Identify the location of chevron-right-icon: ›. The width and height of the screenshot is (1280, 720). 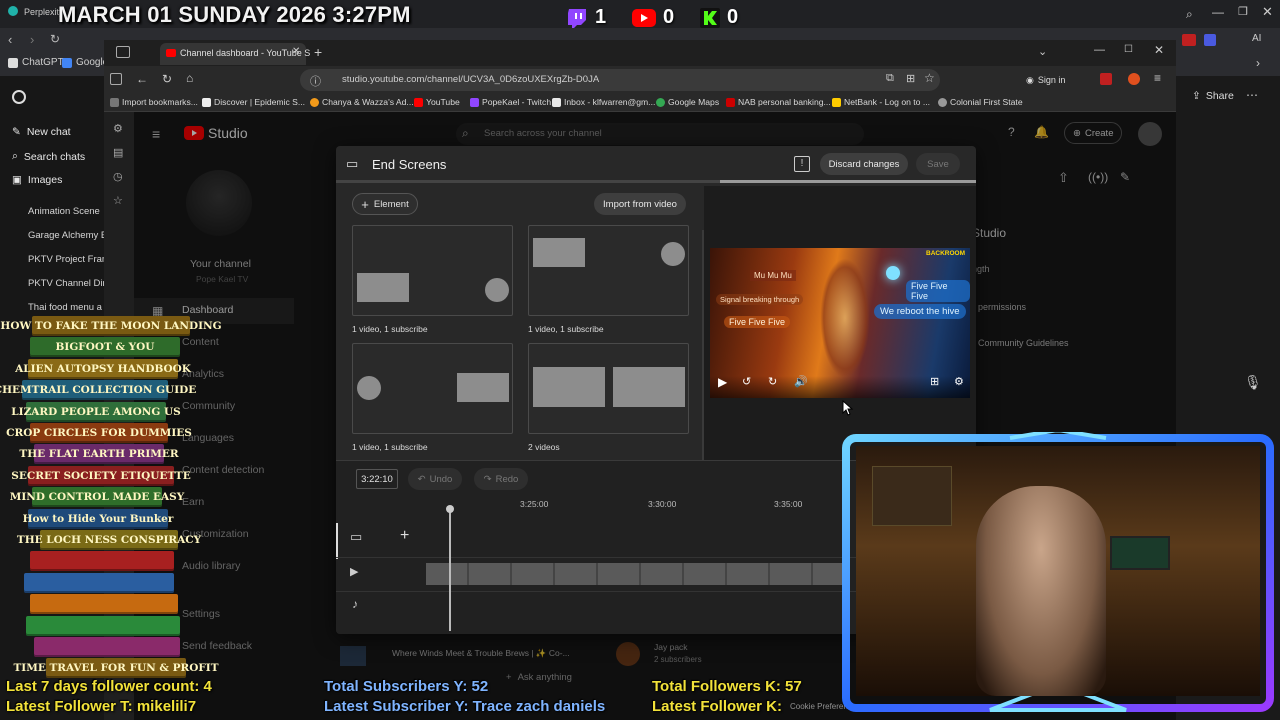
(1258, 63).